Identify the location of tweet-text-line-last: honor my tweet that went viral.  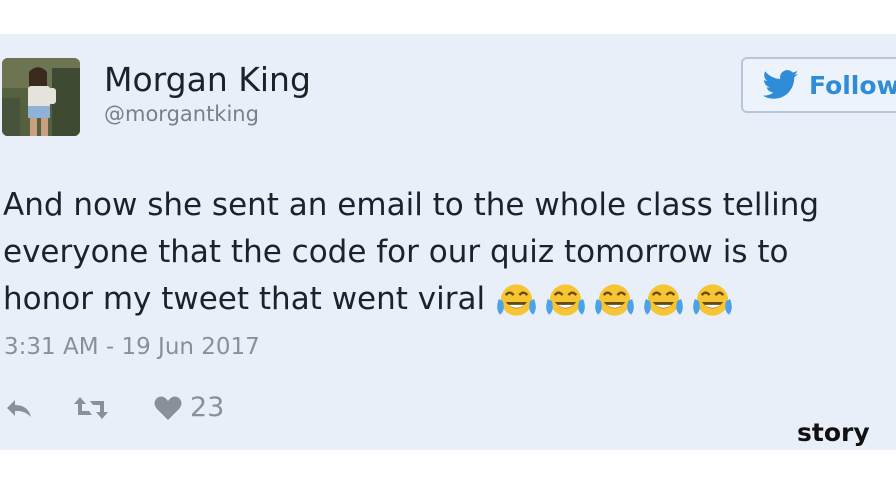
(449, 299).